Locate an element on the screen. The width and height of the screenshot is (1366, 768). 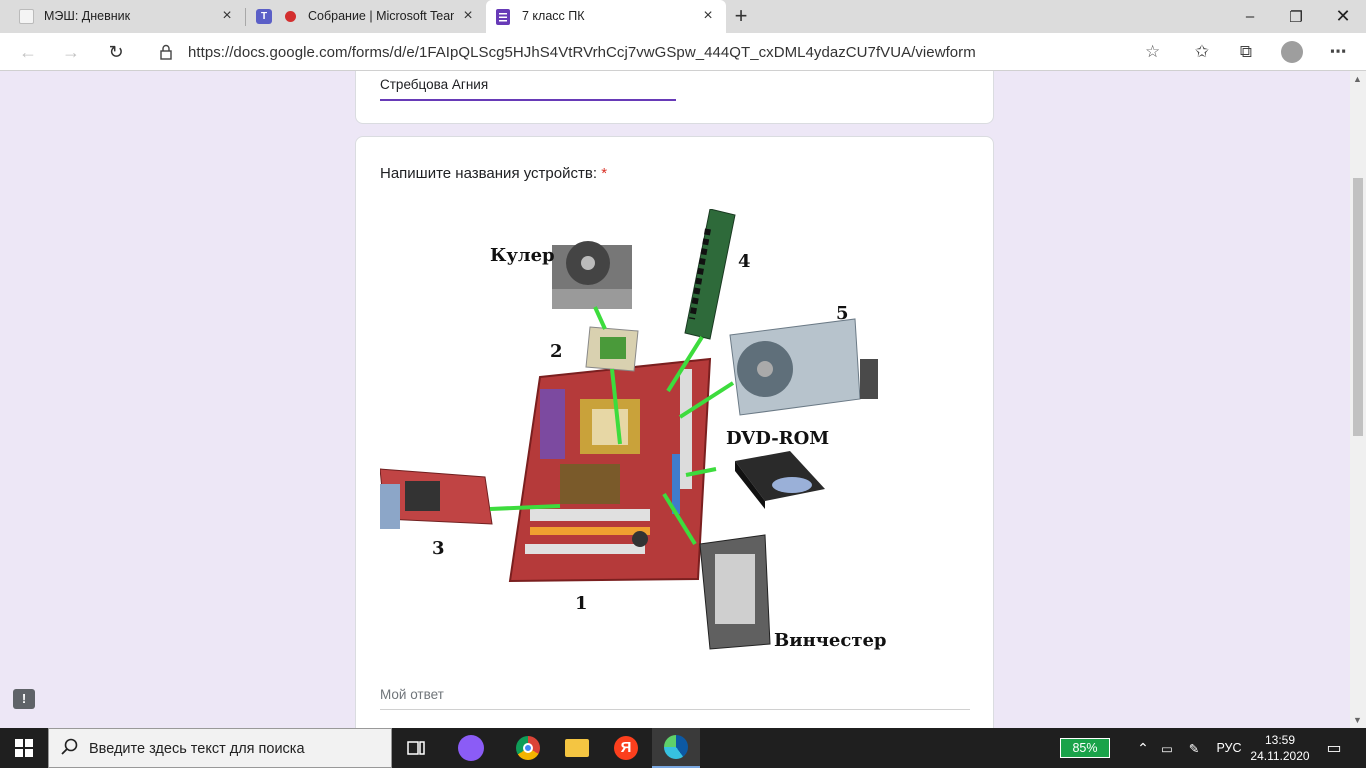
scrollbar-thumb is located at coordinates (1358, 307).